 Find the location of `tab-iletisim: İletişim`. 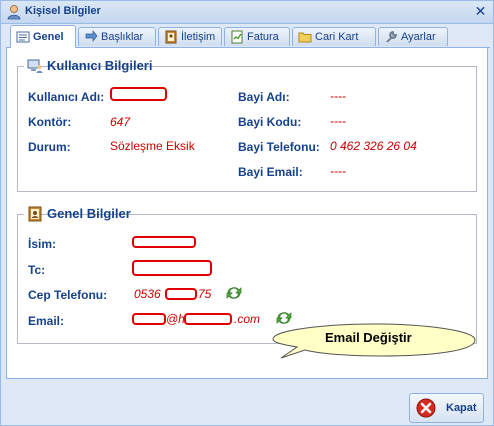

tab-iletisim: İletişim is located at coordinates (190, 36).